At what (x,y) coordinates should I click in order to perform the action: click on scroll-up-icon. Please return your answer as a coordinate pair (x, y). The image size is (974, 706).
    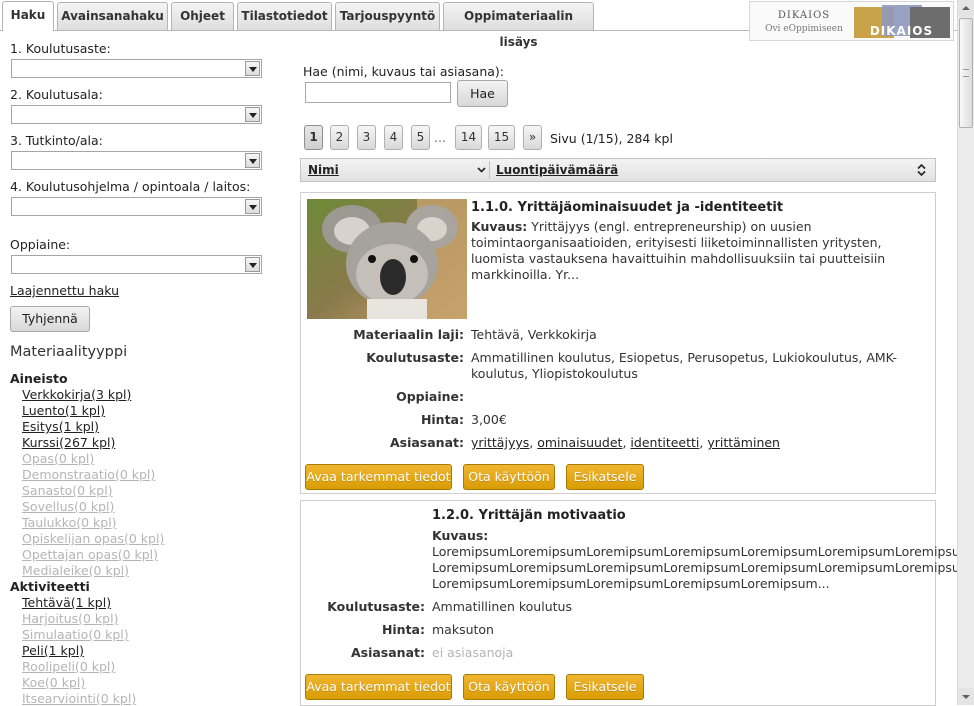
    Looking at the image, I should click on (966, 8).